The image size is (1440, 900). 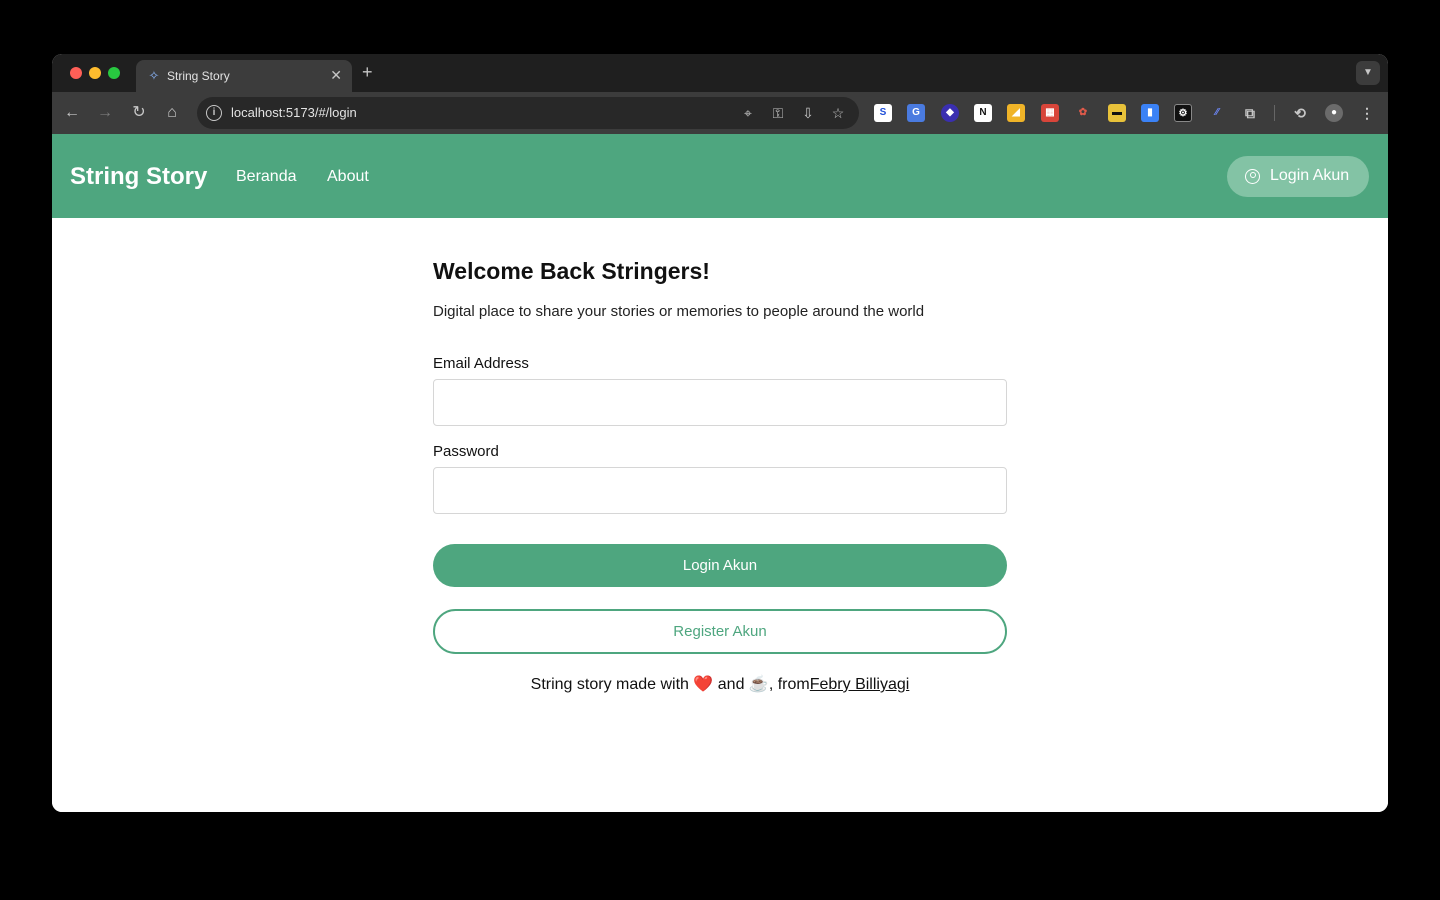 I want to click on footer-prefix: String story made with, so click(x=609, y=684).